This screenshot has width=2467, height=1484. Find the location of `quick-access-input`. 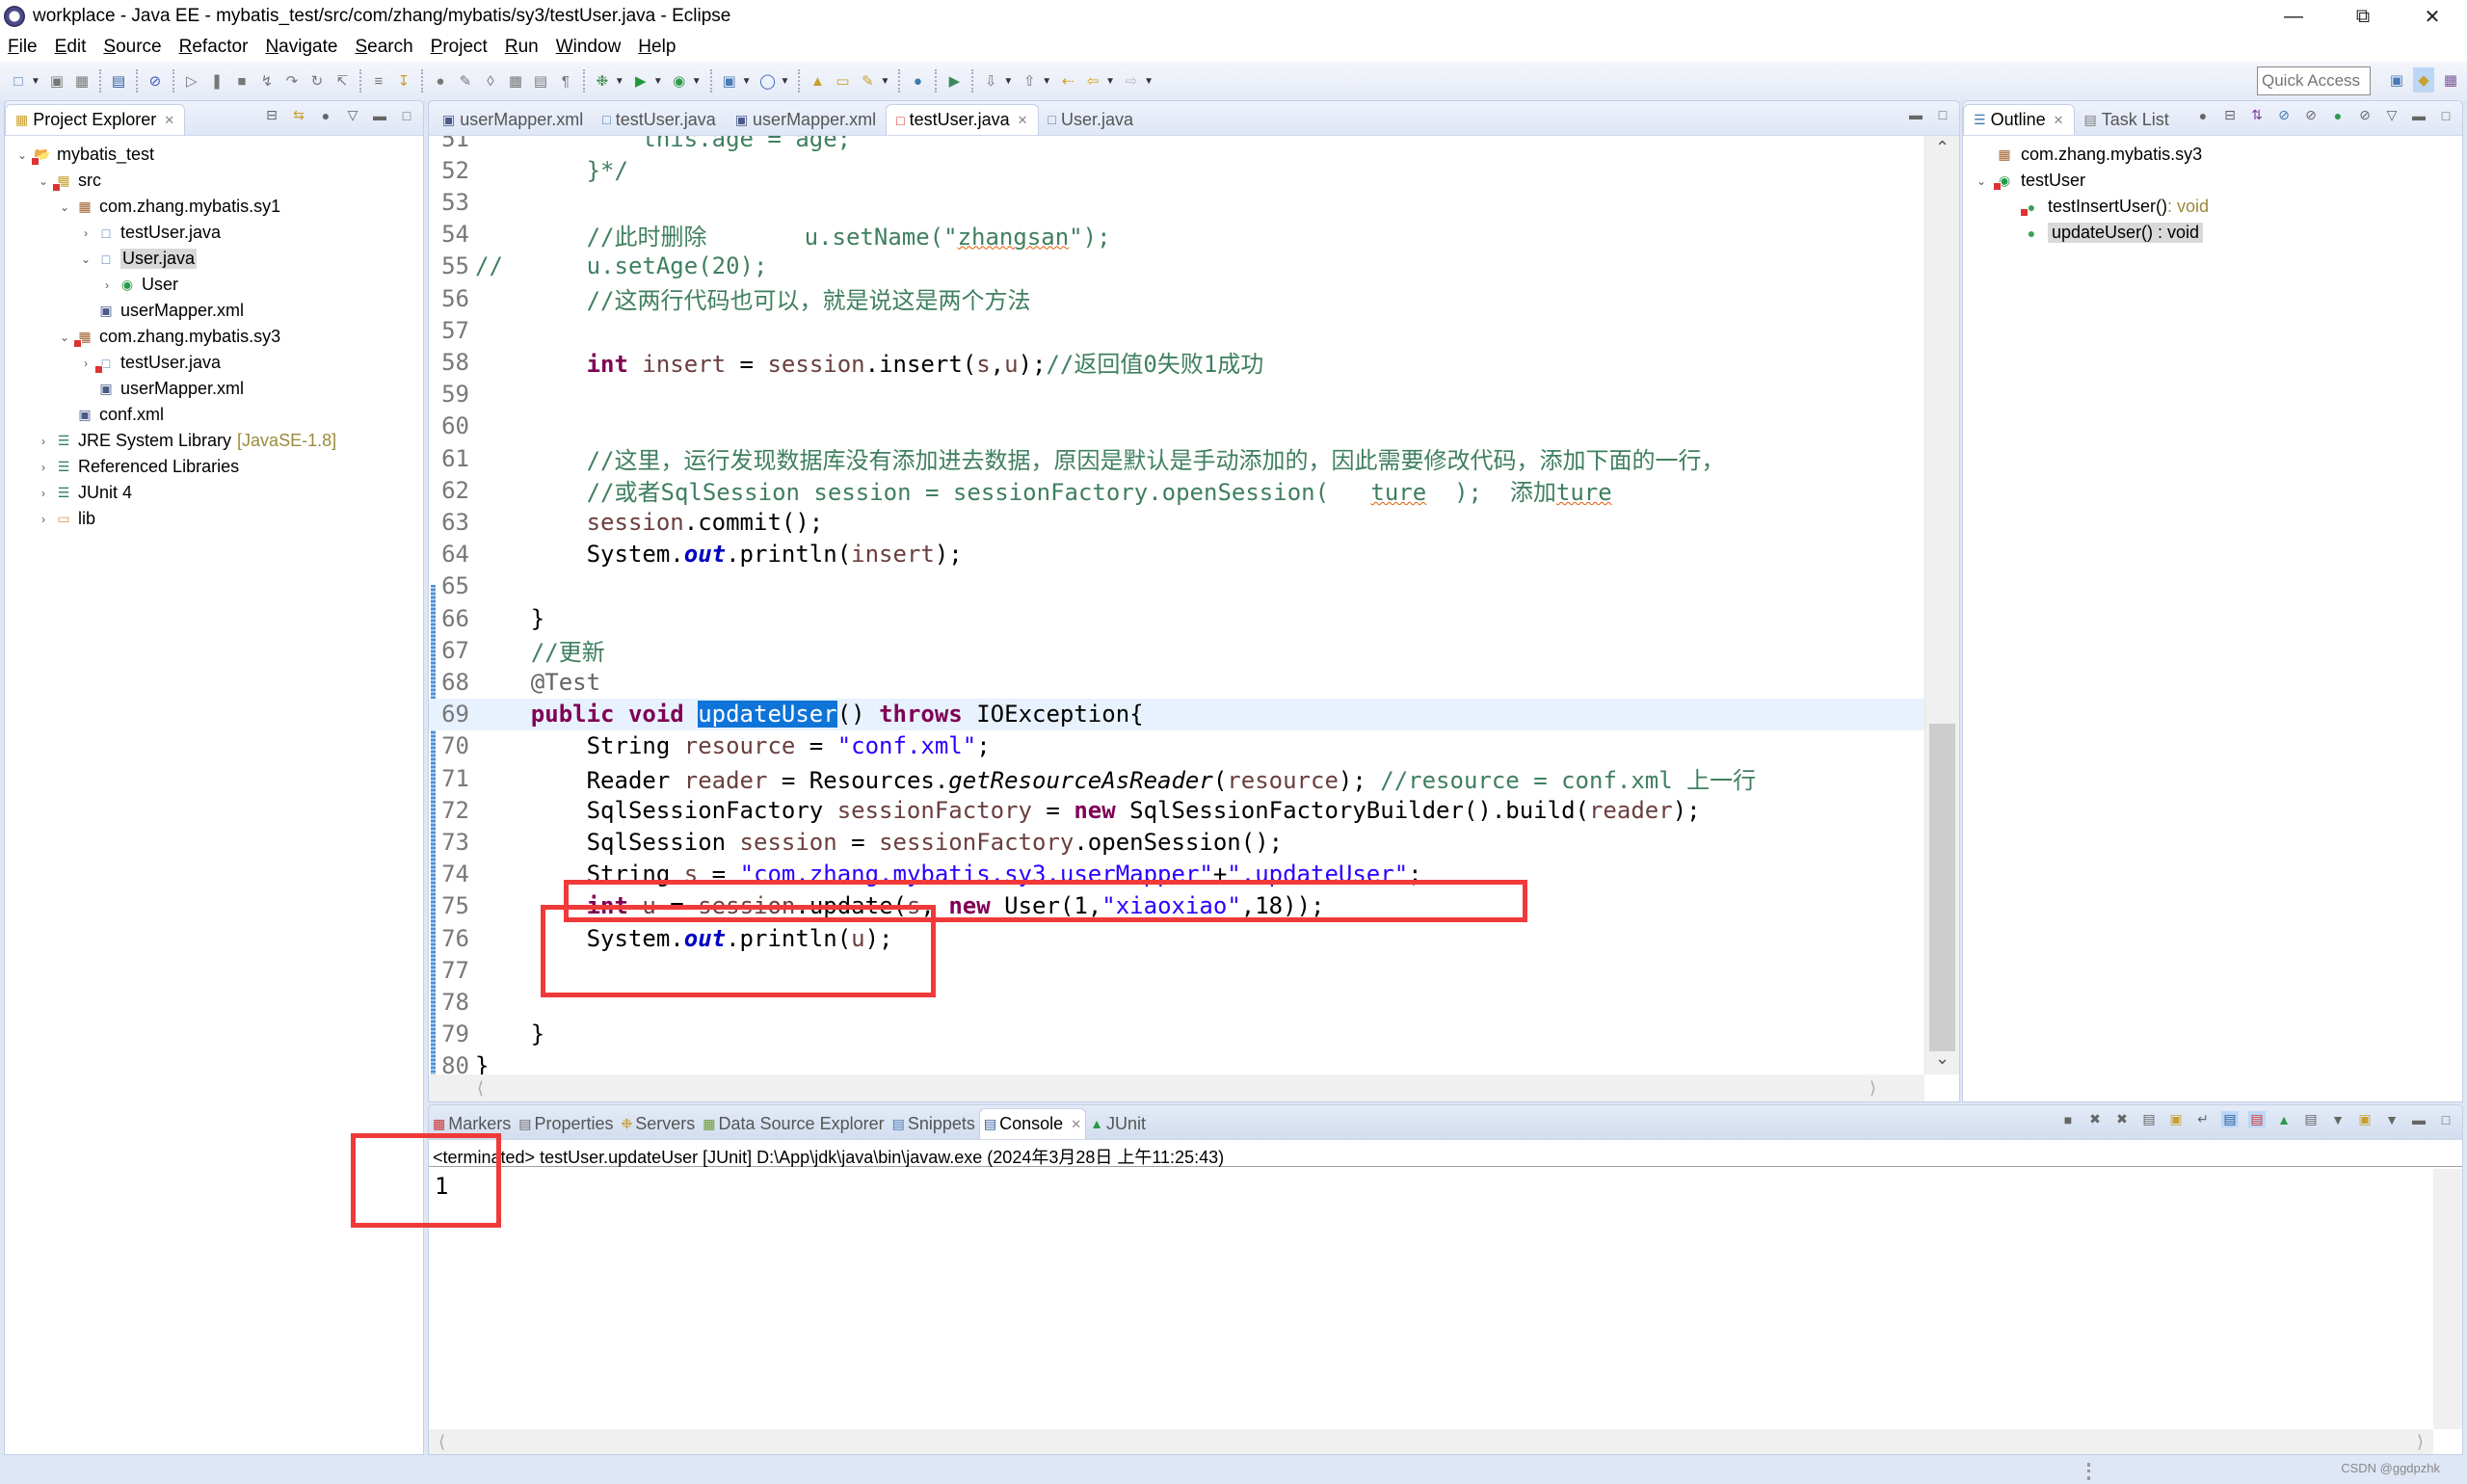

quick-access-input is located at coordinates (2314, 80).